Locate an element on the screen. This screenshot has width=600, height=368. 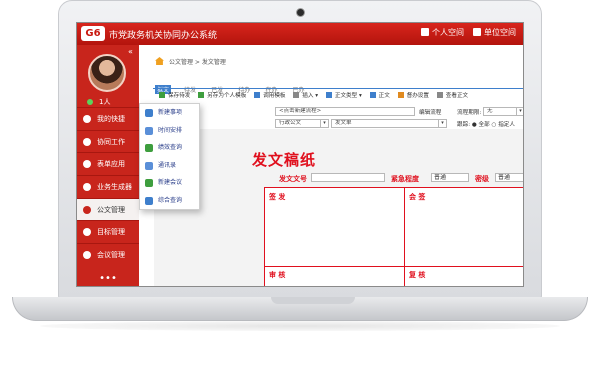
body-type-icon is located at coordinates (328, 95).